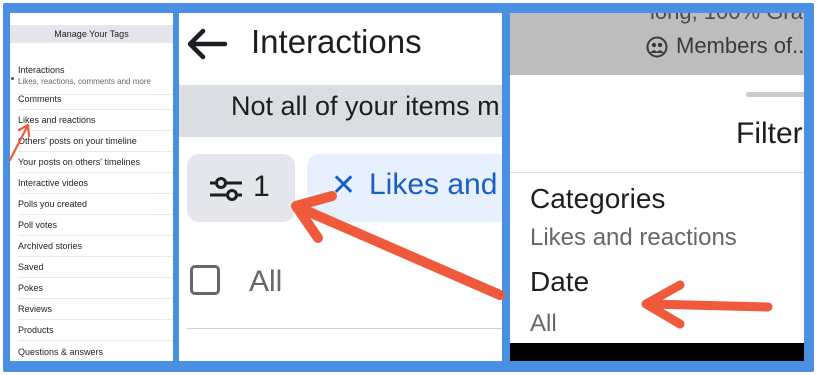  I want to click on list-item-sublabel: Likes, reactions, comments and more, so click(84, 81).